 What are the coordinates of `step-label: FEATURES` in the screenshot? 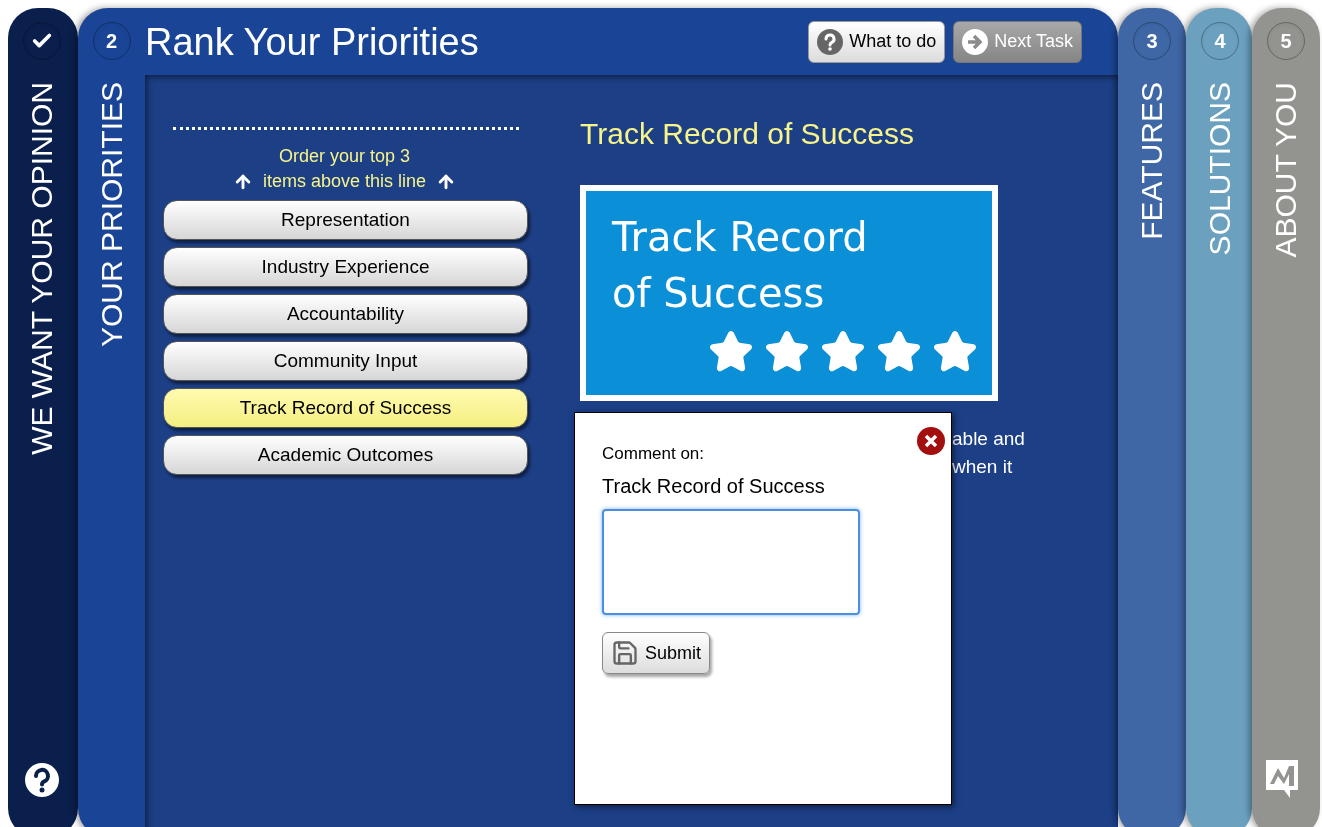 It's located at (1152, 161).